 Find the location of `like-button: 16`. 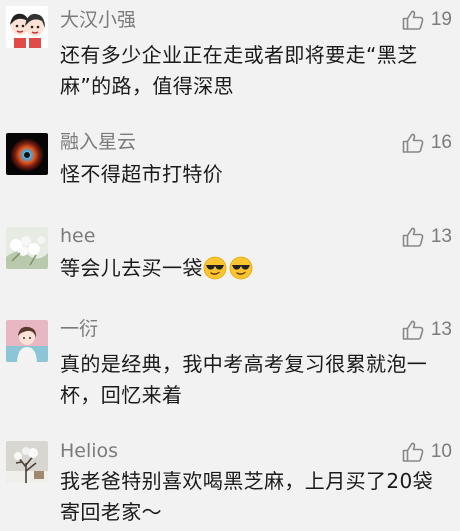

like-button: 16 is located at coordinates (426, 143).